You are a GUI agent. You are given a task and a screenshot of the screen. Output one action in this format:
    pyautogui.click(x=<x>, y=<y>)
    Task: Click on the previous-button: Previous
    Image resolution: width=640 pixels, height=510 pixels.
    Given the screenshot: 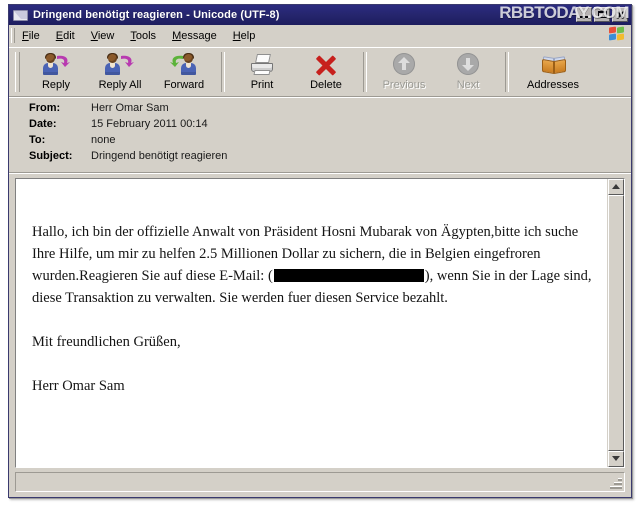 What is the action you would take?
    pyautogui.click(x=404, y=72)
    